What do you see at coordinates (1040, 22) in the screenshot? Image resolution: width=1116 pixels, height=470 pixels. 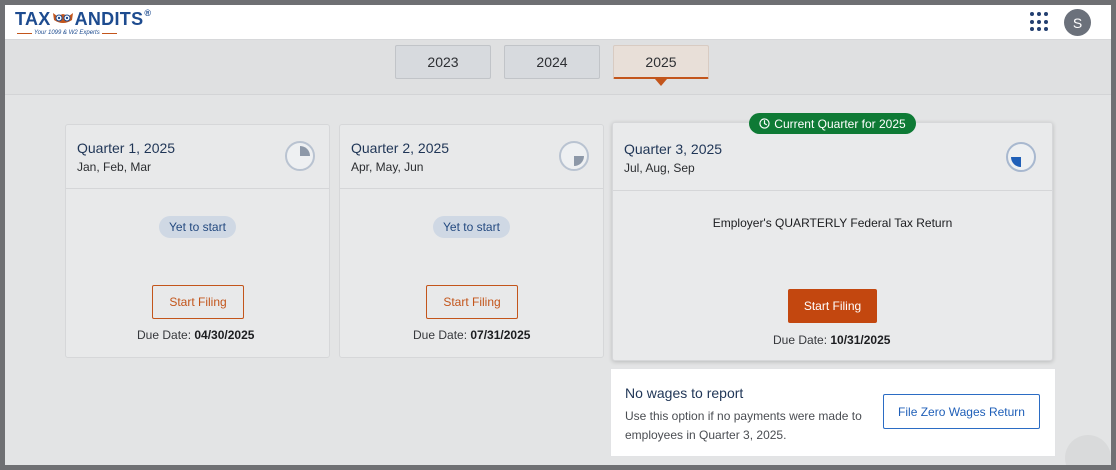 I see `apps-grid-icon` at bounding box center [1040, 22].